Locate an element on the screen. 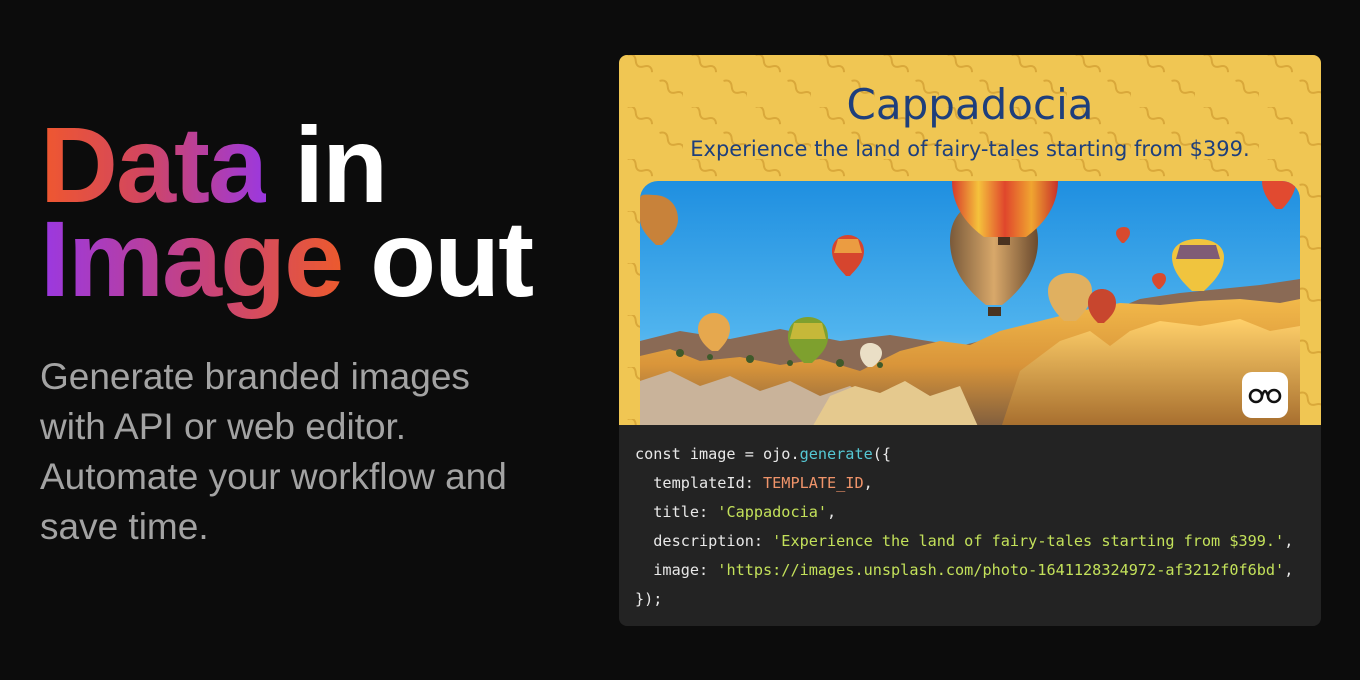 The height and width of the screenshot is (680, 1360). code-fn: generate is located at coordinates (836, 454).